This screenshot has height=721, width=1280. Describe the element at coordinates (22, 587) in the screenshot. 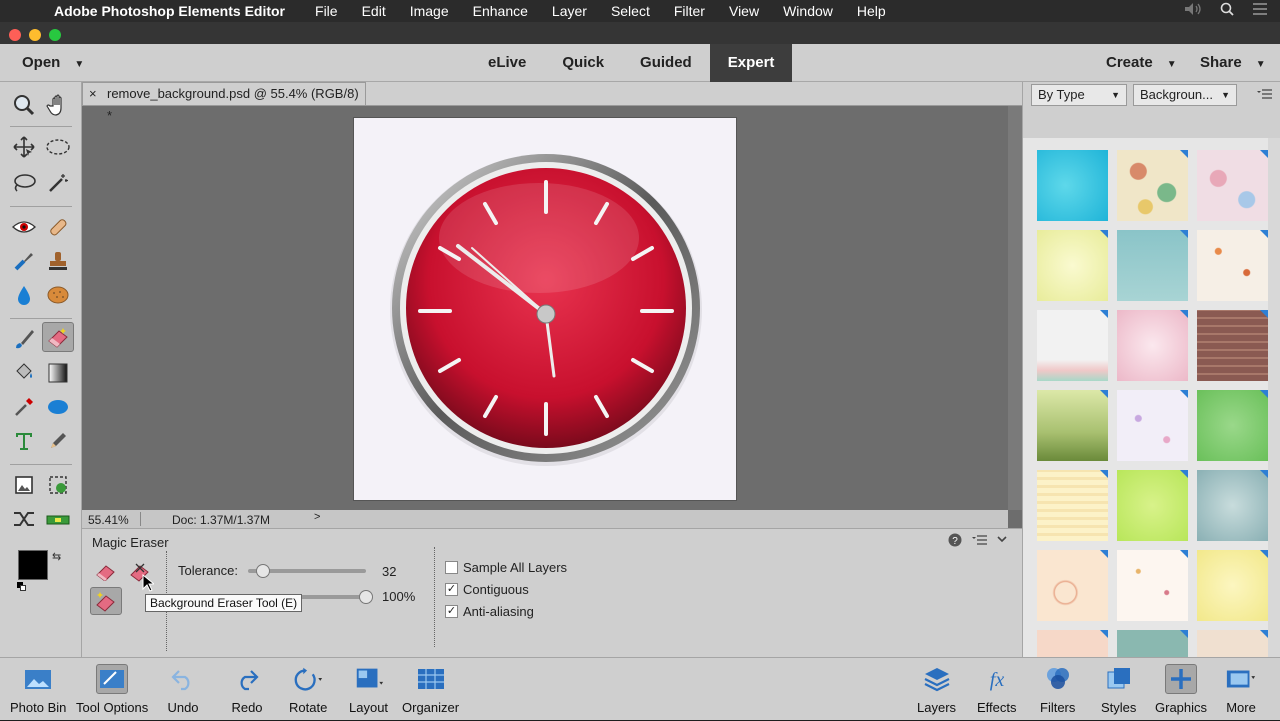

I see `default-colors-icon` at that location.